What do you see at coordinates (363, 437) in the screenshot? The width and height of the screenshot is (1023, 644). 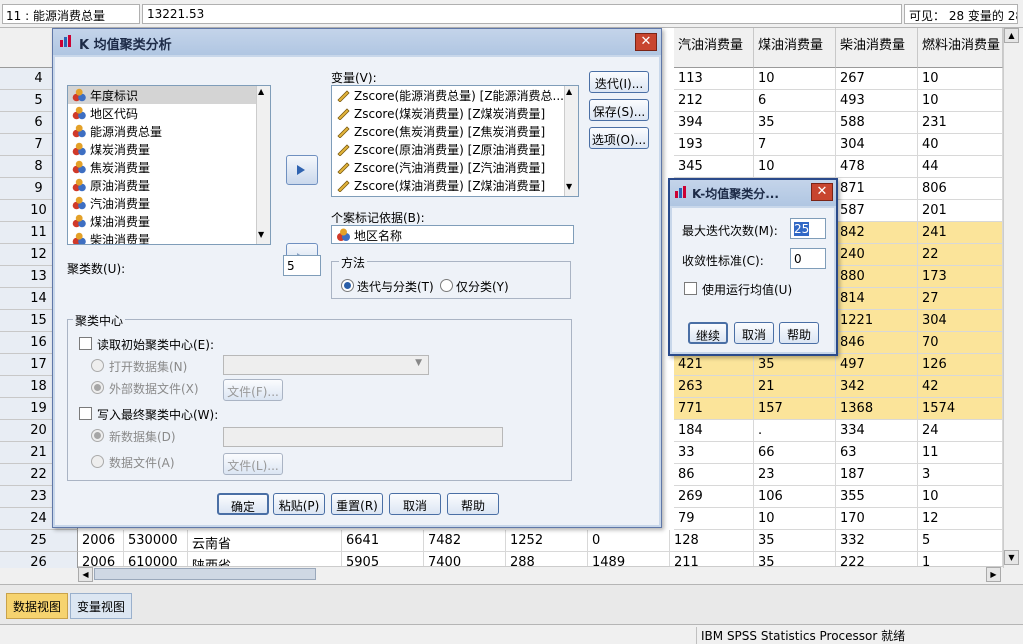 I see `new-dataset-name-input` at bounding box center [363, 437].